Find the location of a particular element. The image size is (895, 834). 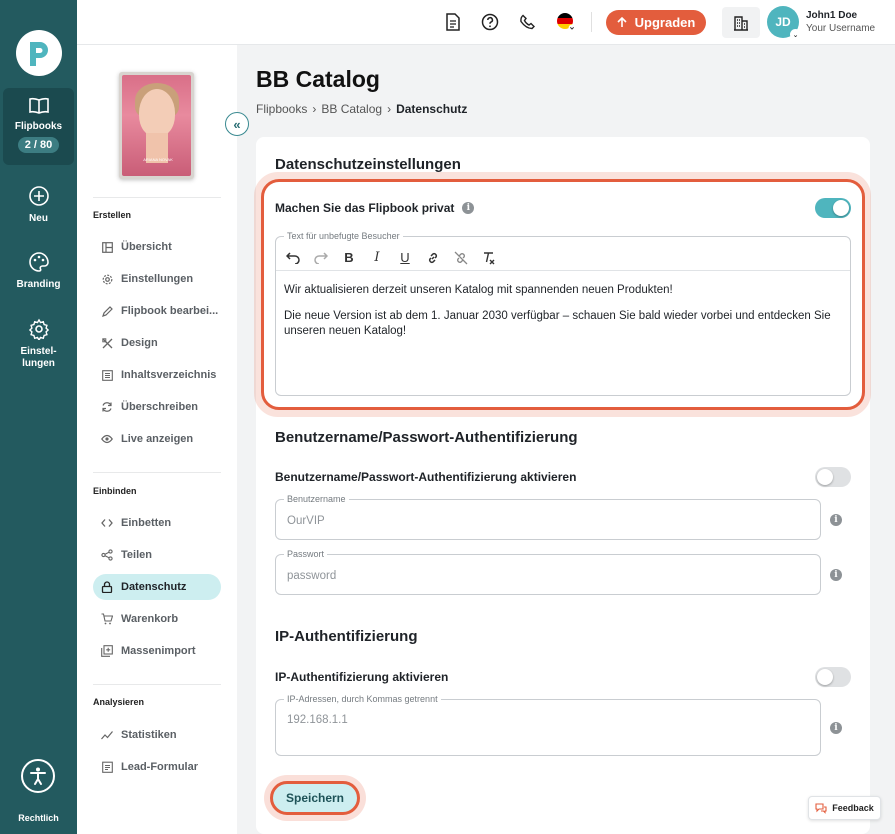

document-icon is located at coordinates (453, 22).